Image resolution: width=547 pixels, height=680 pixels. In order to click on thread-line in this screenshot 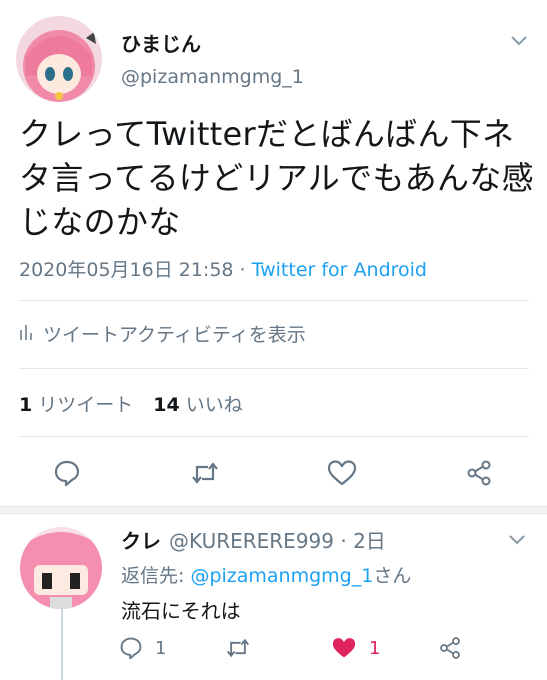, I will do `click(62, 643)`.